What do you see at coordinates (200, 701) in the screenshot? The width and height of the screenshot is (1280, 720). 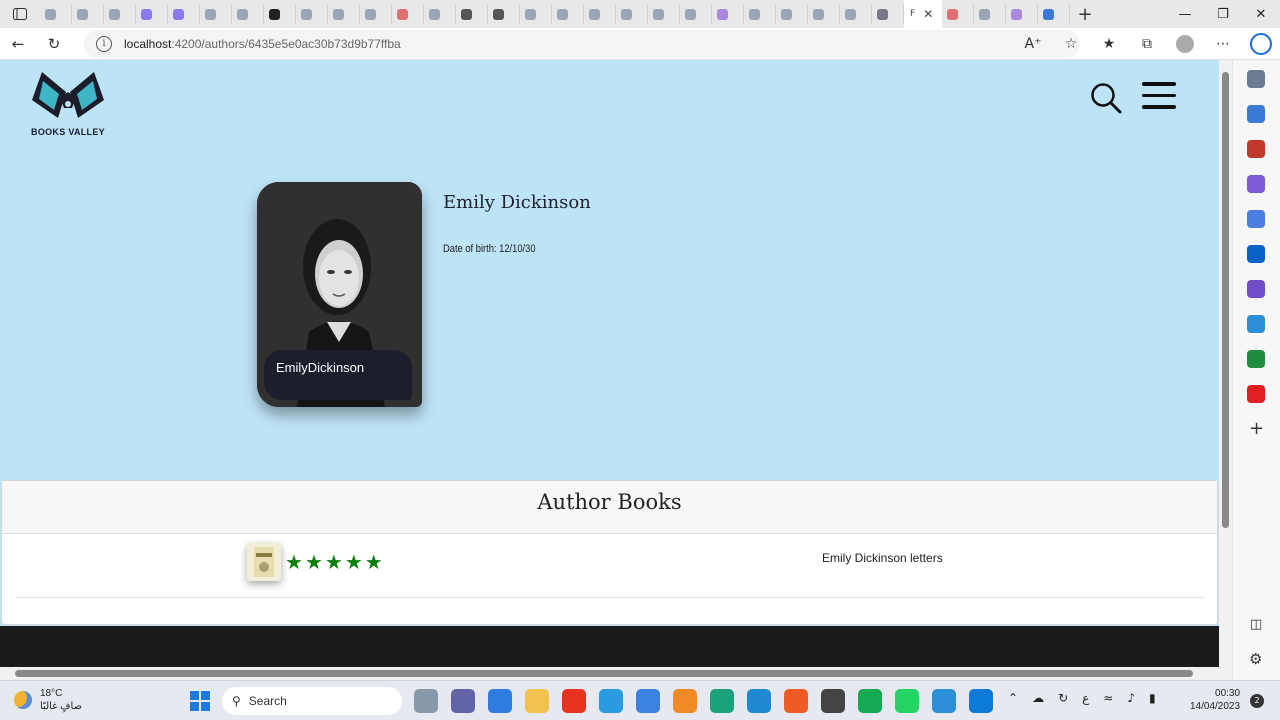 I see `start-button` at bounding box center [200, 701].